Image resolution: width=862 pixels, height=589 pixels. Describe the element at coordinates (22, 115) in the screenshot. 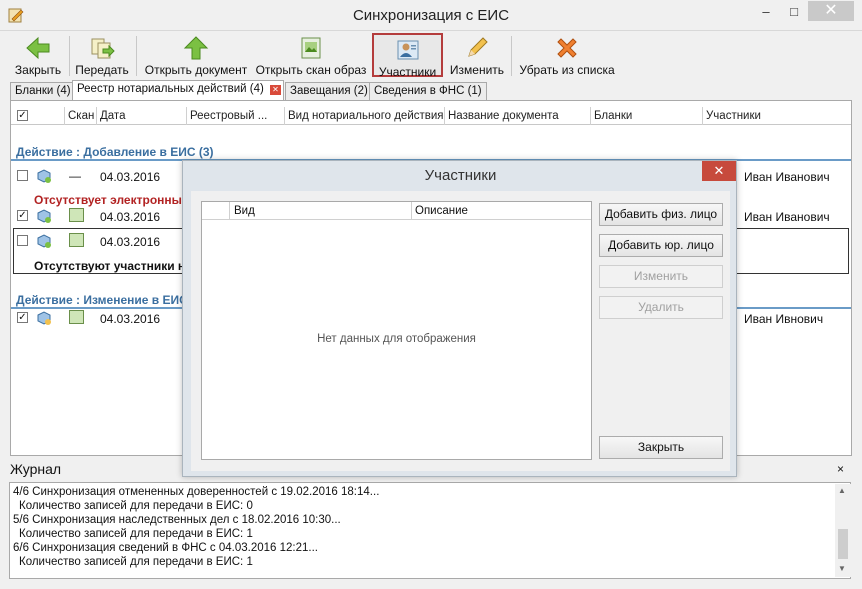

I see `select-all-checkbox: ✓` at that location.